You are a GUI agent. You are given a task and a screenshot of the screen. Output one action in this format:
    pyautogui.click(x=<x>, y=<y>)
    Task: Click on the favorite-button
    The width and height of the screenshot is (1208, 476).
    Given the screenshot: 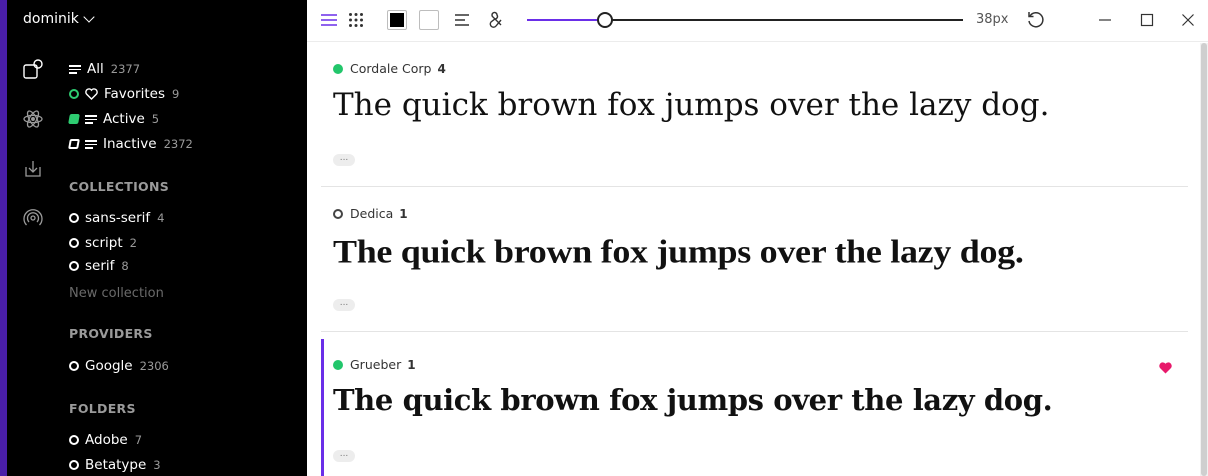 What is the action you would take?
    pyautogui.click(x=1165, y=368)
    